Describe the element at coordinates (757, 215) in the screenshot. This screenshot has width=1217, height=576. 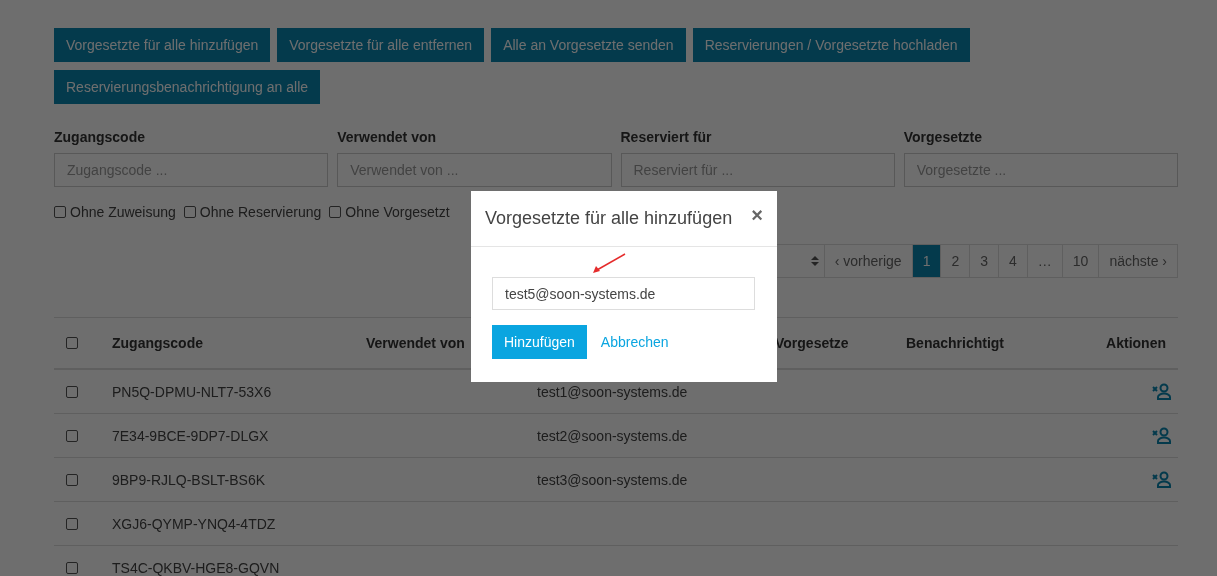
I see `close-button: ×` at that location.